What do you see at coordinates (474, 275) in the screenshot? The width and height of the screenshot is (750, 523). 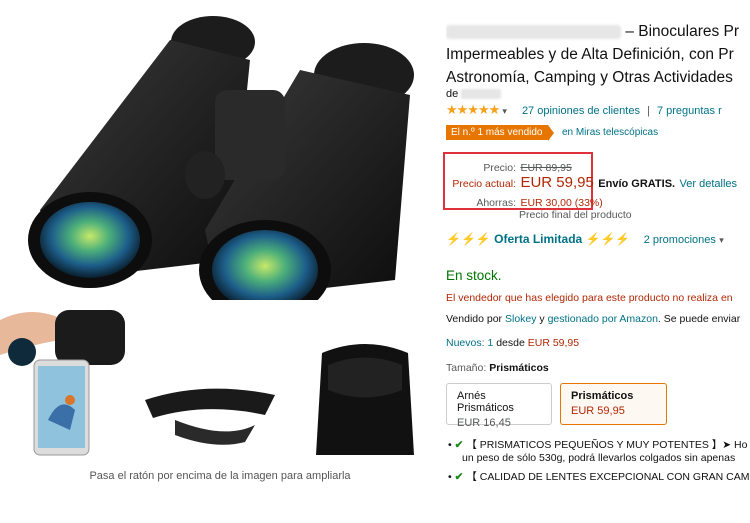 I see `stock-status: En stock.` at bounding box center [474, 275].